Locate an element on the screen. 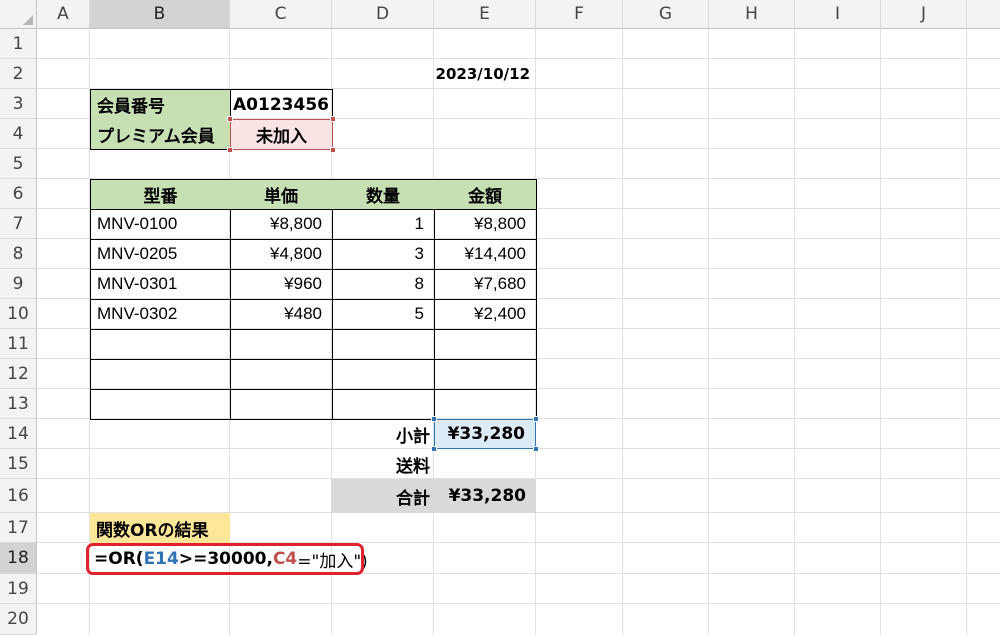  table-cell: ¥14,400 is located at coordinates (485, 254).